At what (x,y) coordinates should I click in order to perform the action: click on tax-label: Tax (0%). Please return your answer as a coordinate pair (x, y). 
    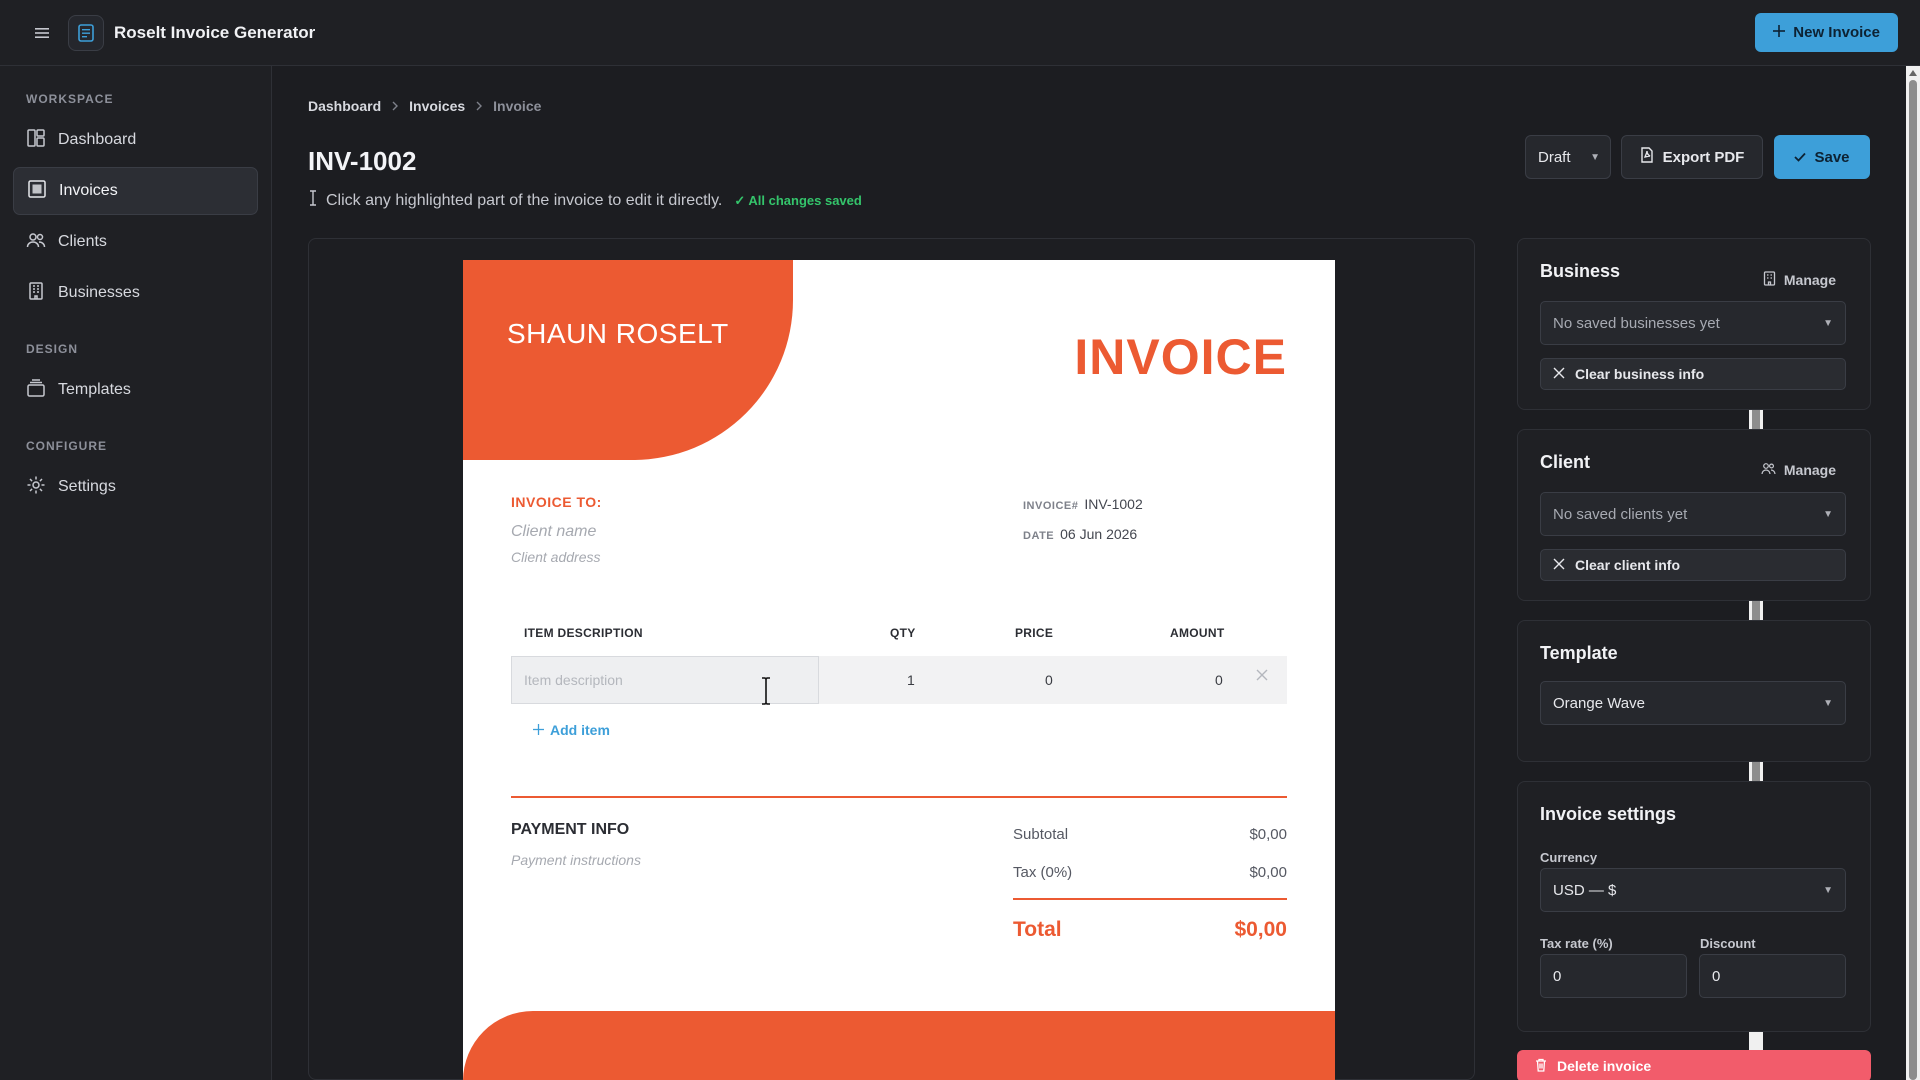
    Looking at the image, I should click on (1043, 872).